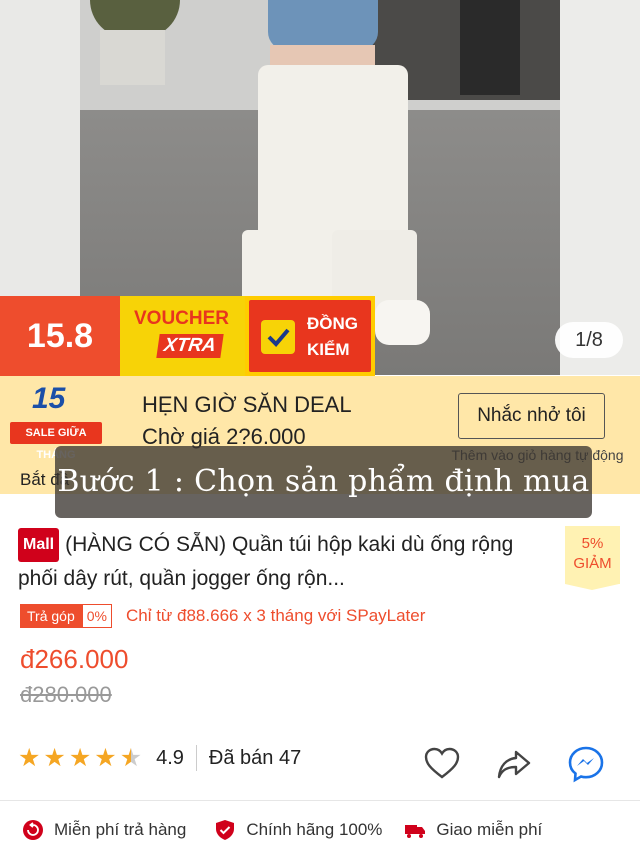  I want to click on shield-check-icon, so click(225, 830).